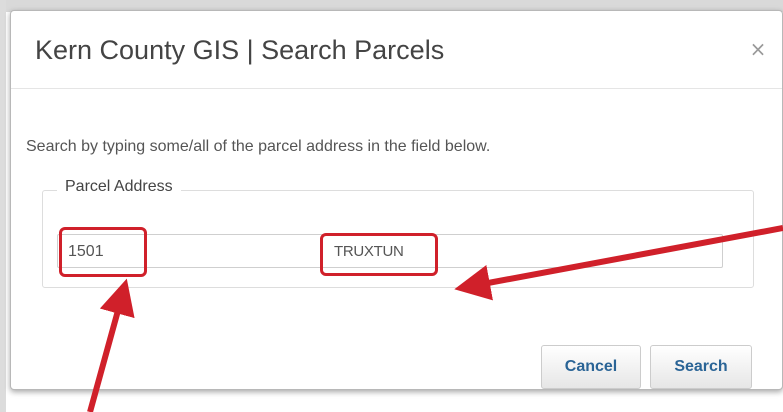 This screenshot has width=783, height=412. Describe the element at coordinates (591, 367) in the screenshot. I see `cancel-button: Cancel` at that location.